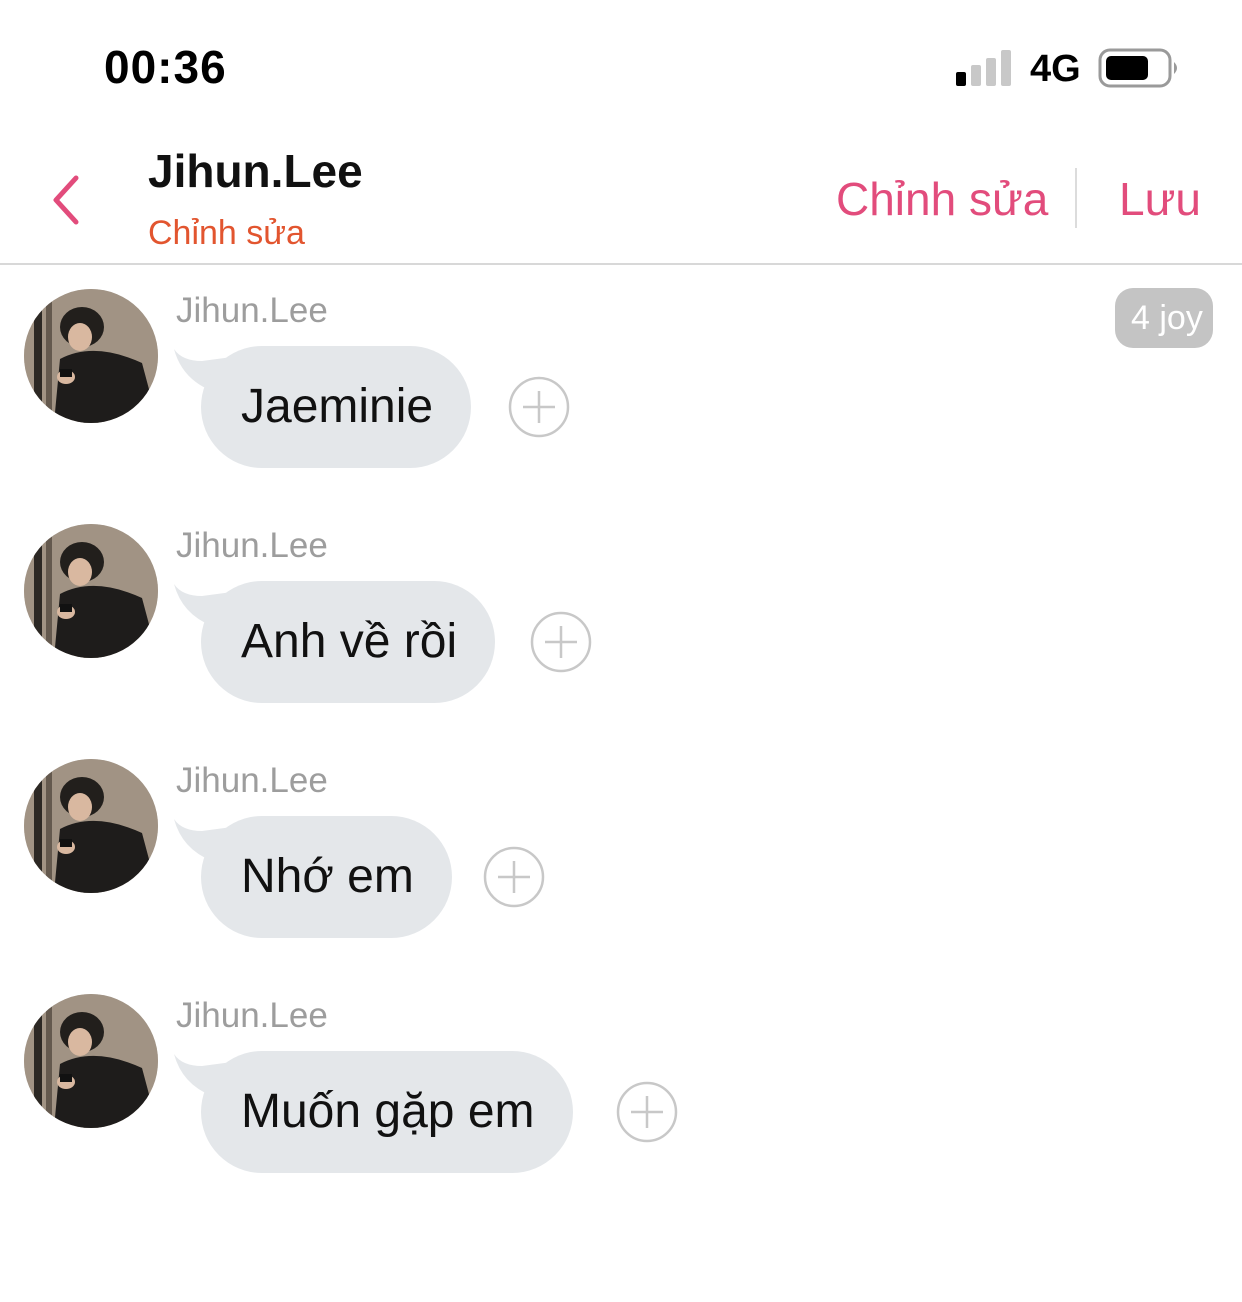 Image resolution: width=1242 pixels, height=1302 pixels. What do you see at coordinates (1137, 68) in the screenshot?
I see `battery-icon` at bounding box center [1137, 68].